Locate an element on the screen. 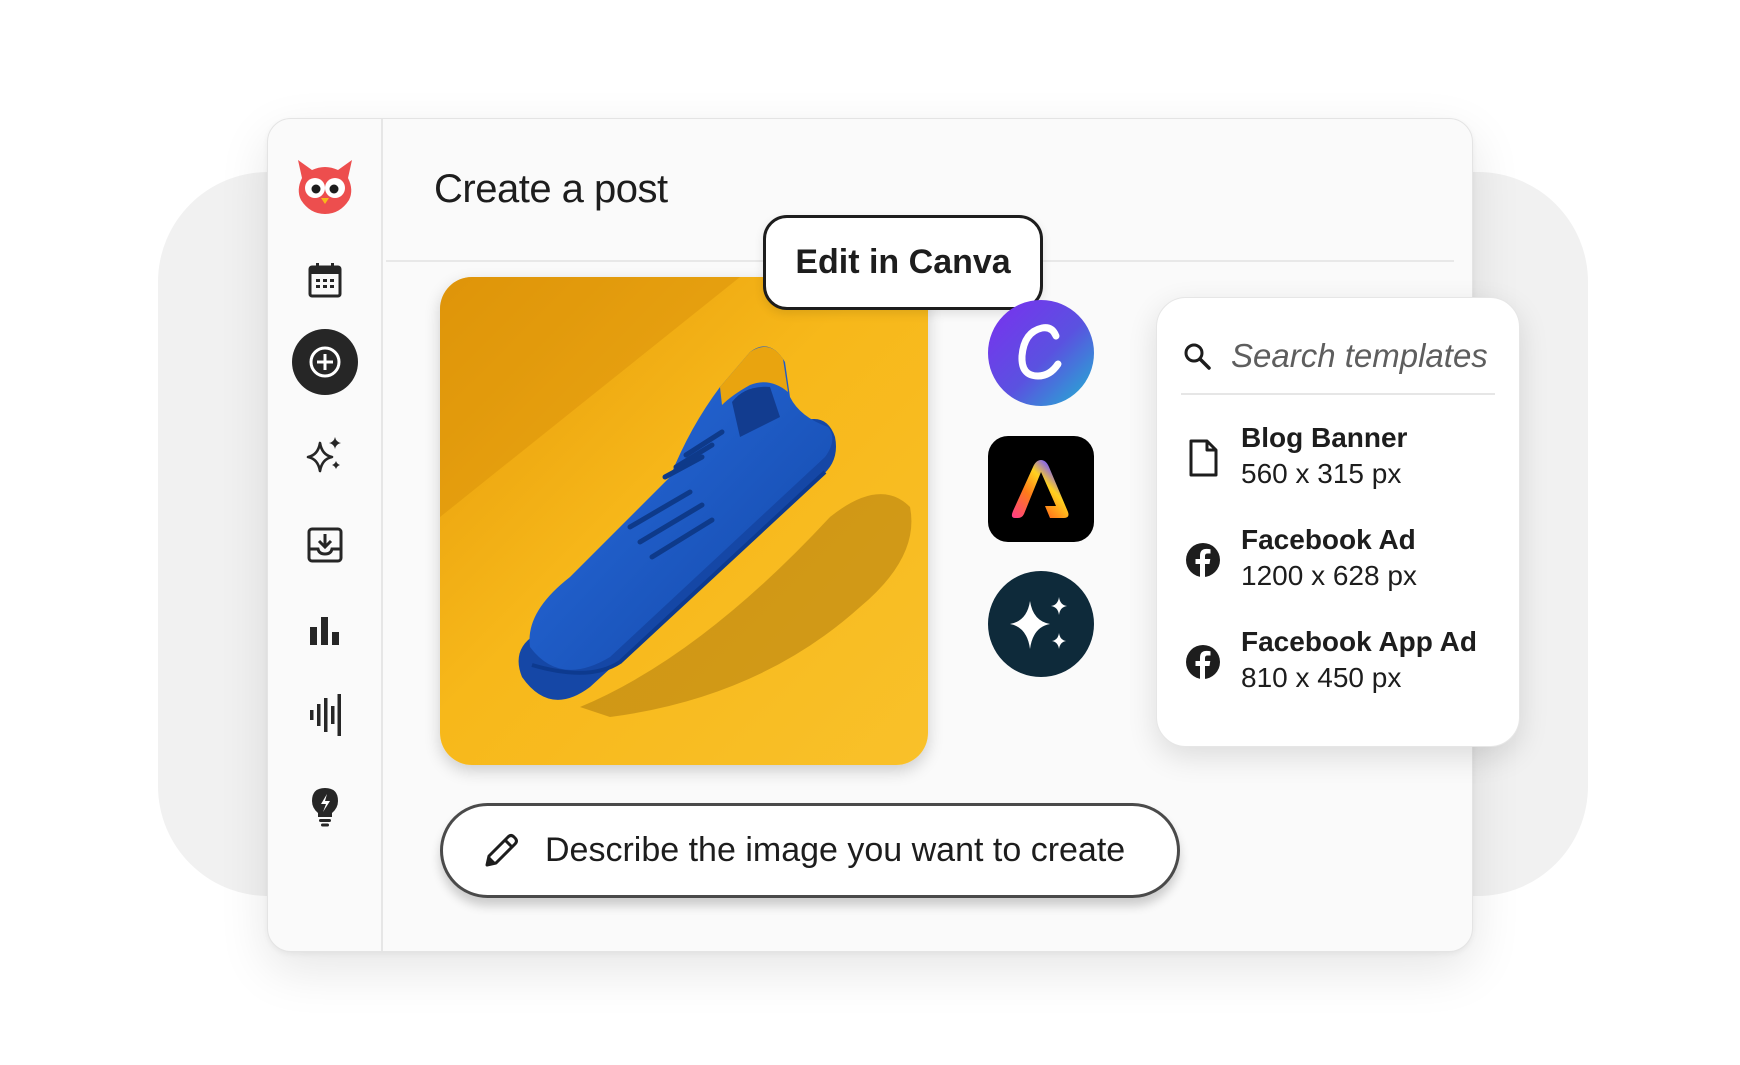  template-size: 560 x 315 px is located at coordinates (1321, 473).